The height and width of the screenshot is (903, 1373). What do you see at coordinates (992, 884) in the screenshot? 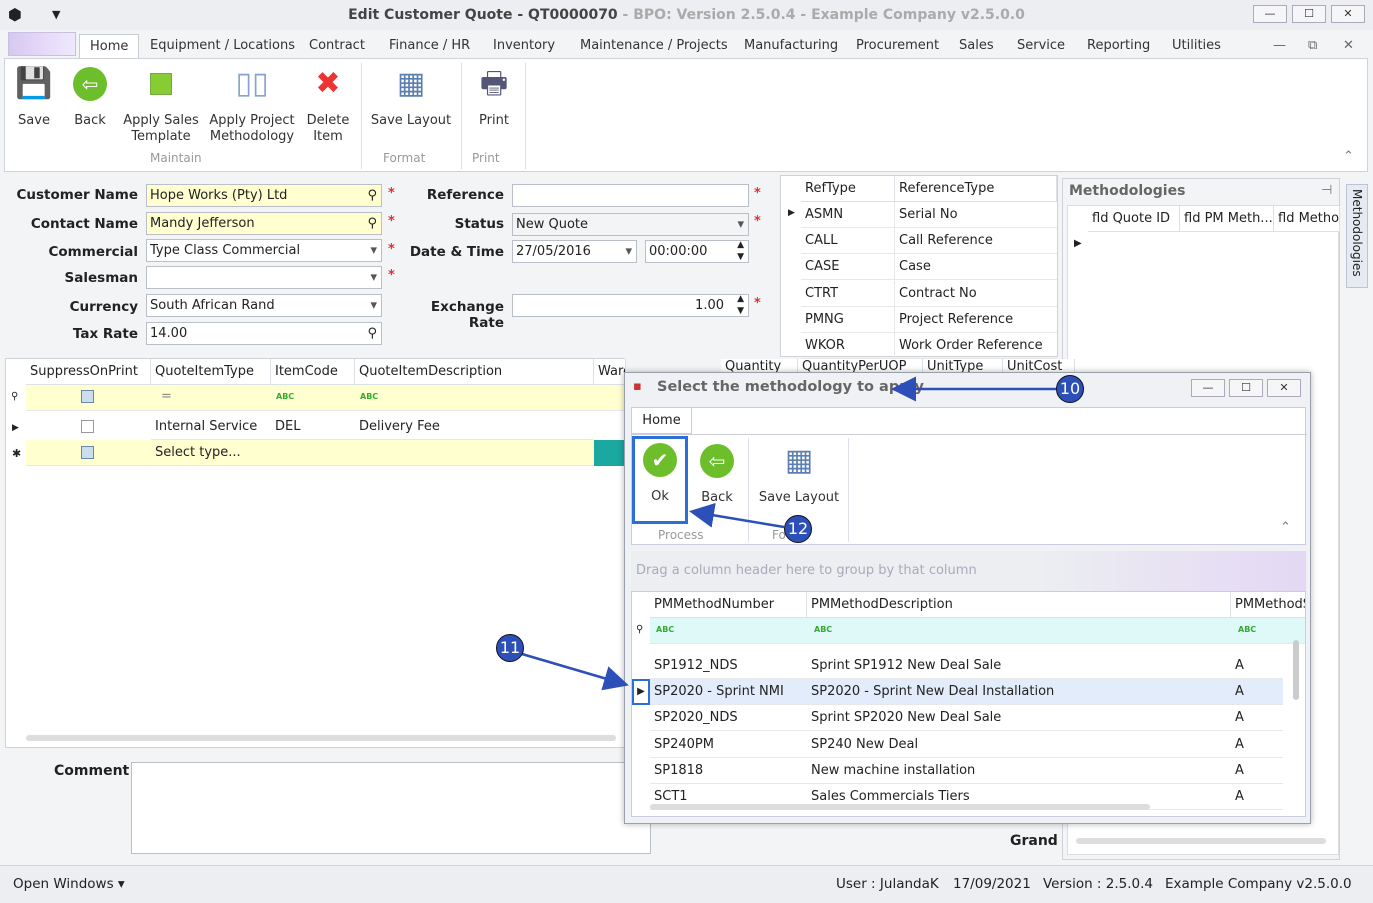
I see `status-date: 17/09/2021` at bounding box center [992, 884].